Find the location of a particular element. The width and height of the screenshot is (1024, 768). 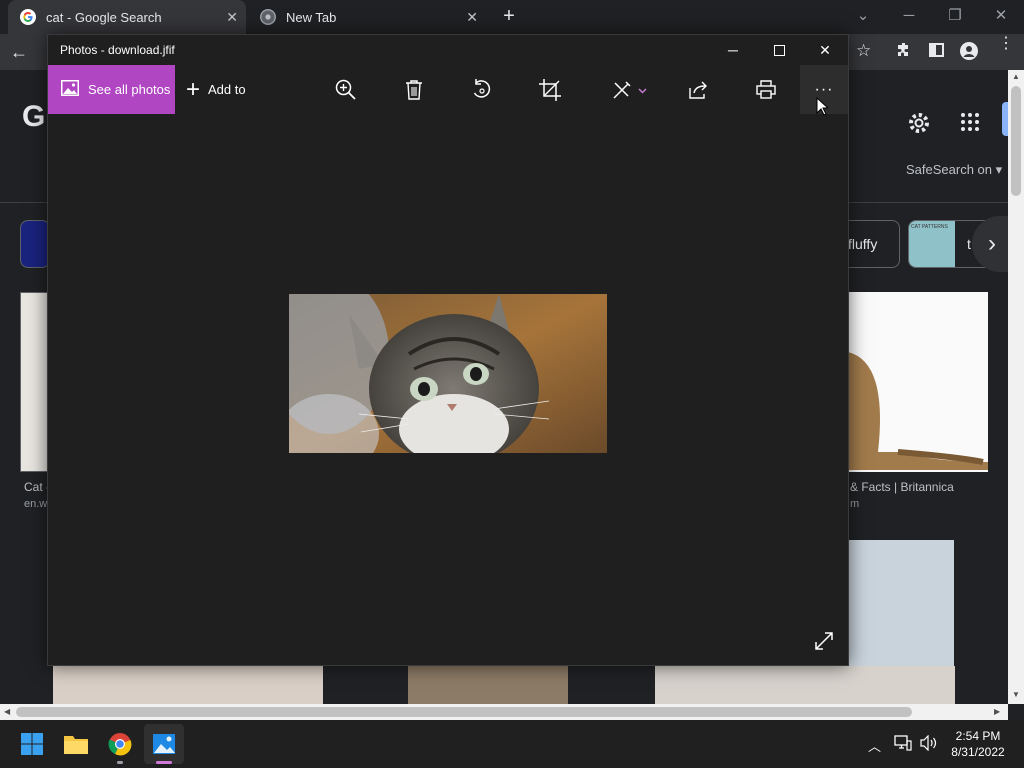

windows-start-icon is located at coordinates (32, 744).